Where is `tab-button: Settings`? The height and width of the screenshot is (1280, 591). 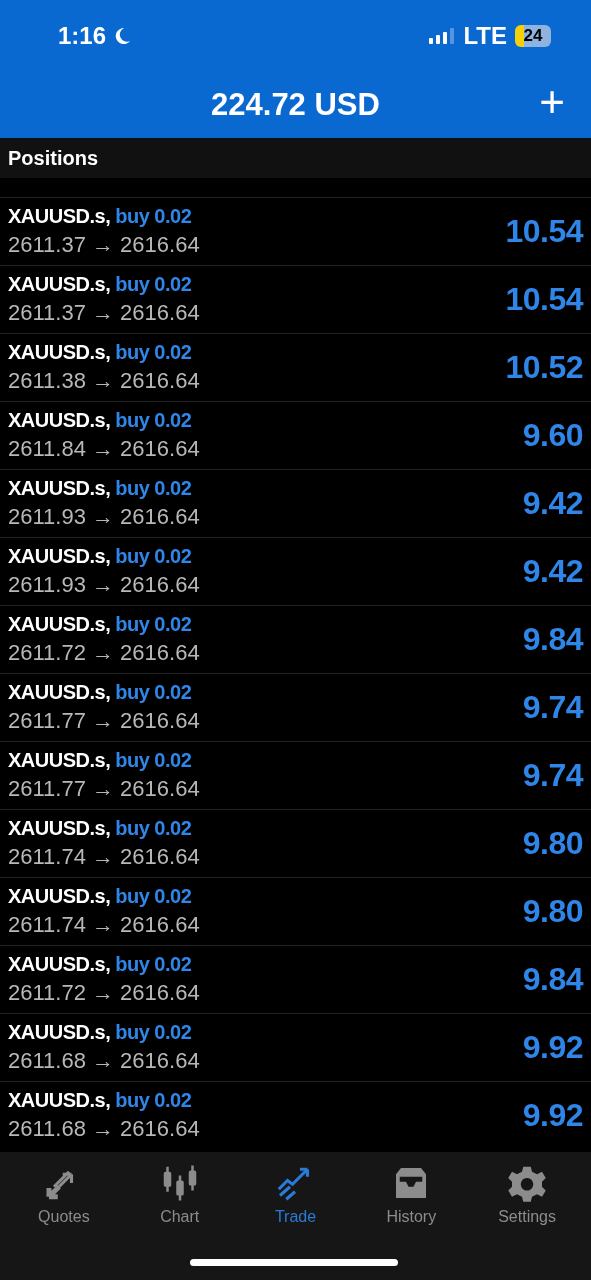 tab-button: Settings is located at coordinates (527, 1195).